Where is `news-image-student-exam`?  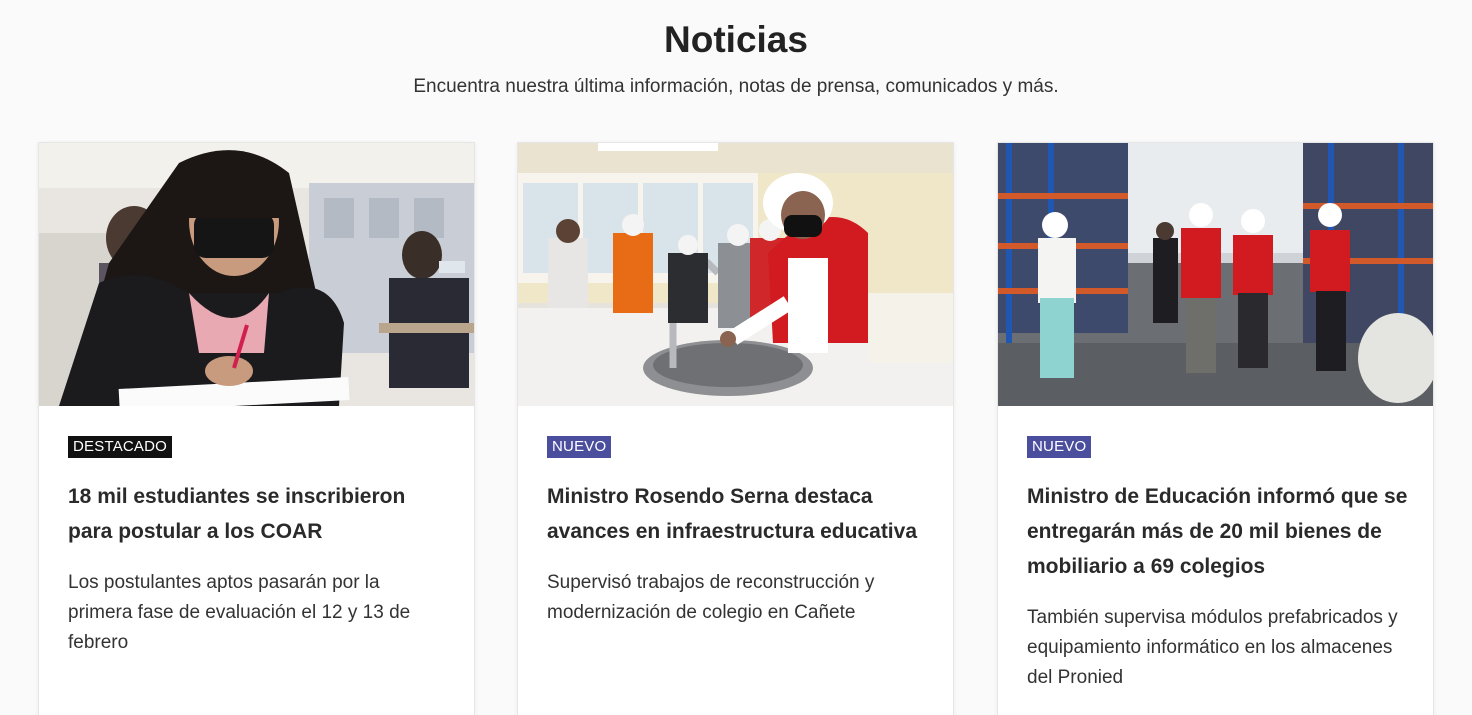 news-image-student-exam is located at coordinates (256, 274).